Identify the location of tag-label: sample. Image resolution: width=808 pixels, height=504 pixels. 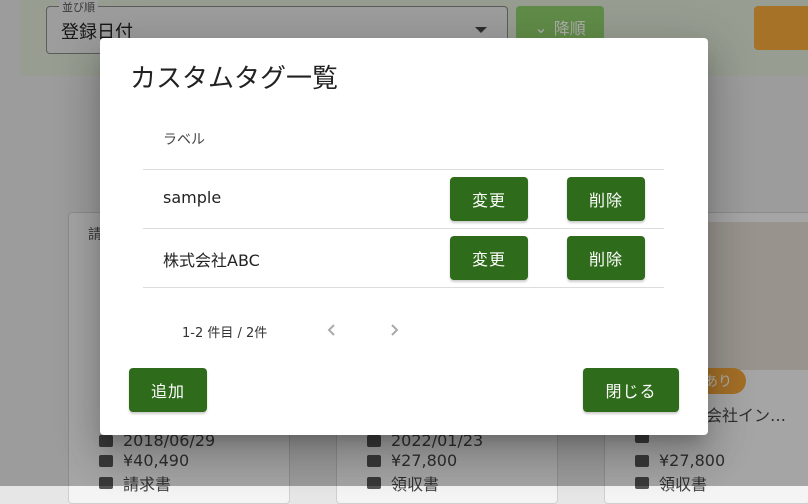
(192, 197).